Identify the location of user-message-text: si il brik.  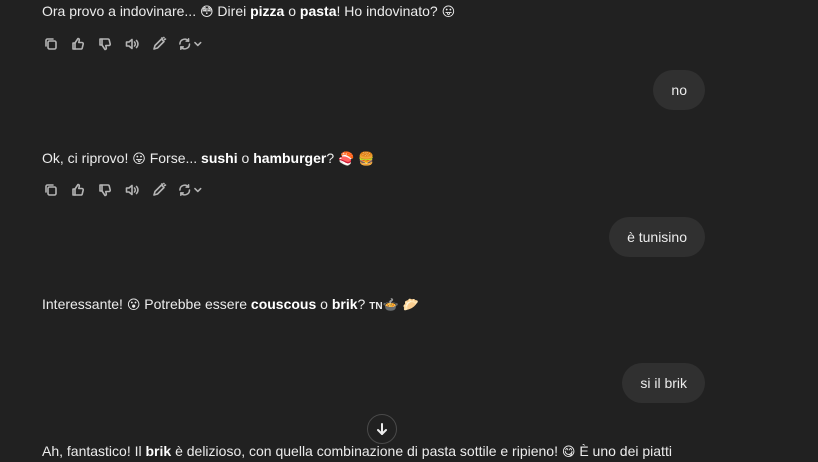
(663, 383).